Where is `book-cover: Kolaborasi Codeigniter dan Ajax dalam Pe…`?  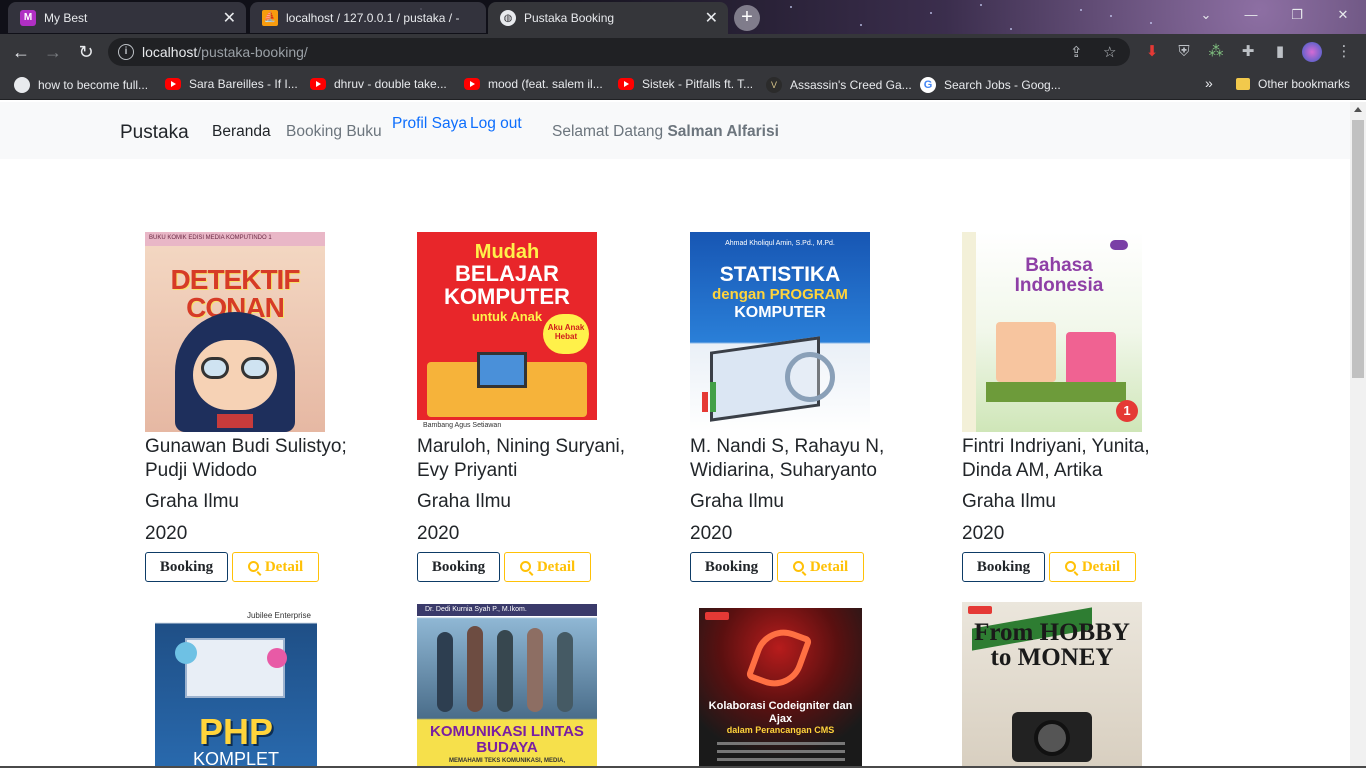 book-cover: Kolaborasi Codeigniter dan Ajax dalam Pe… is located at coordinates (780, 688).